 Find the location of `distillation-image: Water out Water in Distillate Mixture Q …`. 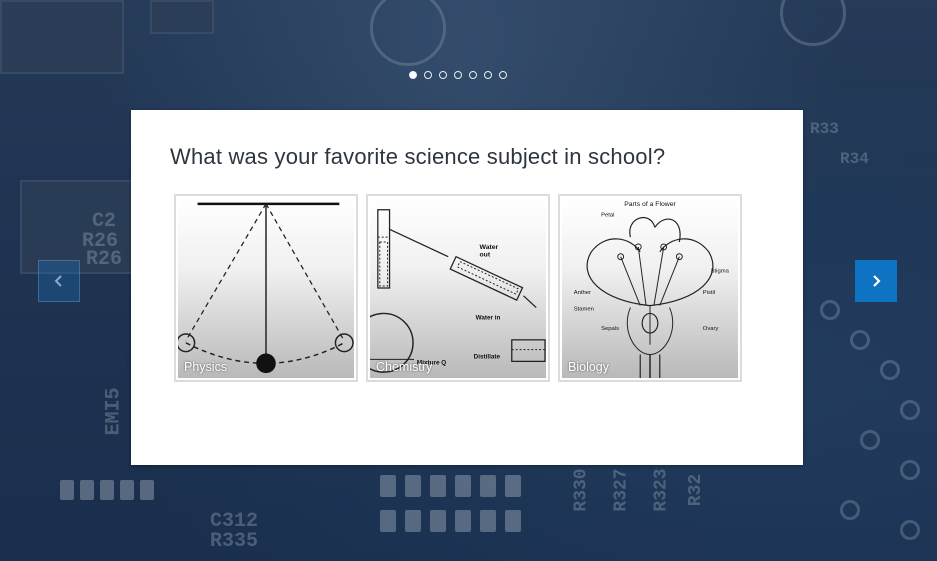

distillation-image: Water out Water in Distillate Mixture Q … is located at coordinates (458, 288).